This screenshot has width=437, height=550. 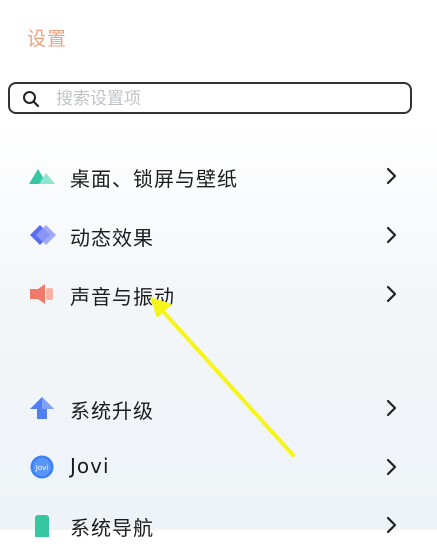 I want to click on settings-item-label: 系统导航, so click(x=112, y=528).